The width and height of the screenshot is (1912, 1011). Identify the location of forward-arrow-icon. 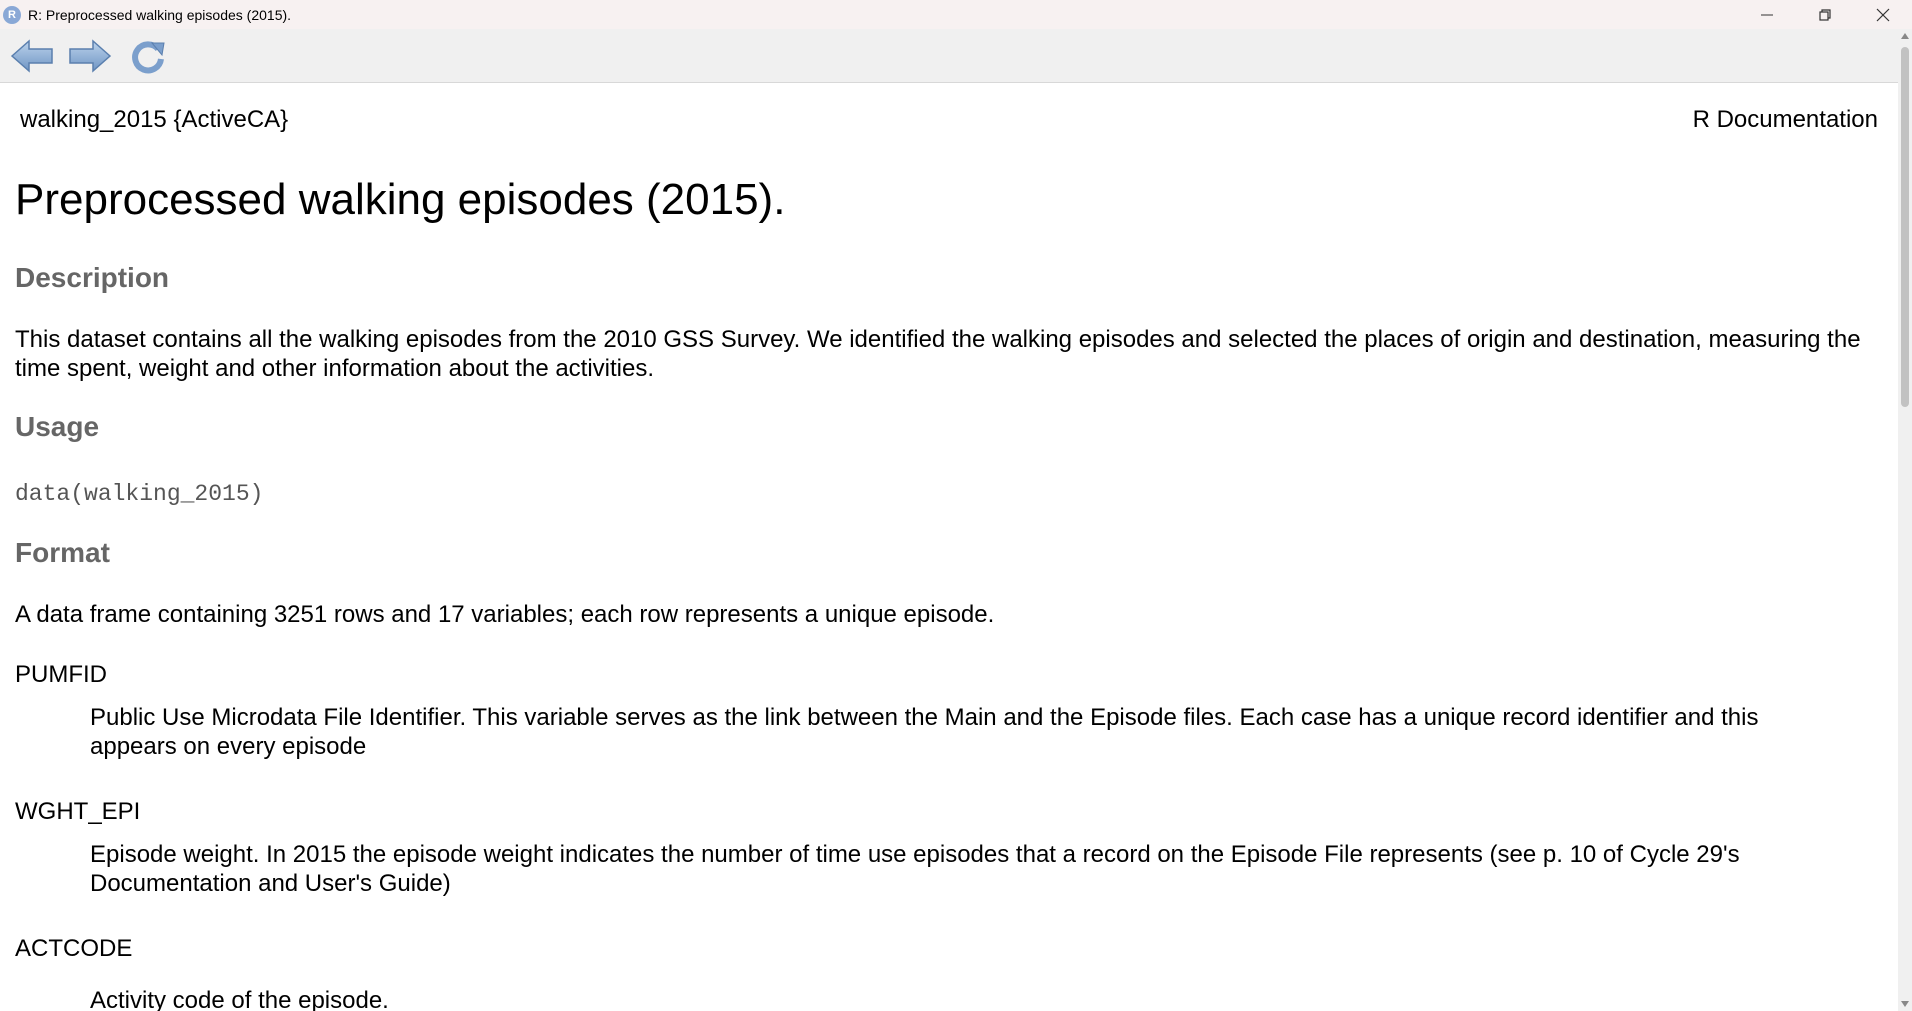
(90, 55).